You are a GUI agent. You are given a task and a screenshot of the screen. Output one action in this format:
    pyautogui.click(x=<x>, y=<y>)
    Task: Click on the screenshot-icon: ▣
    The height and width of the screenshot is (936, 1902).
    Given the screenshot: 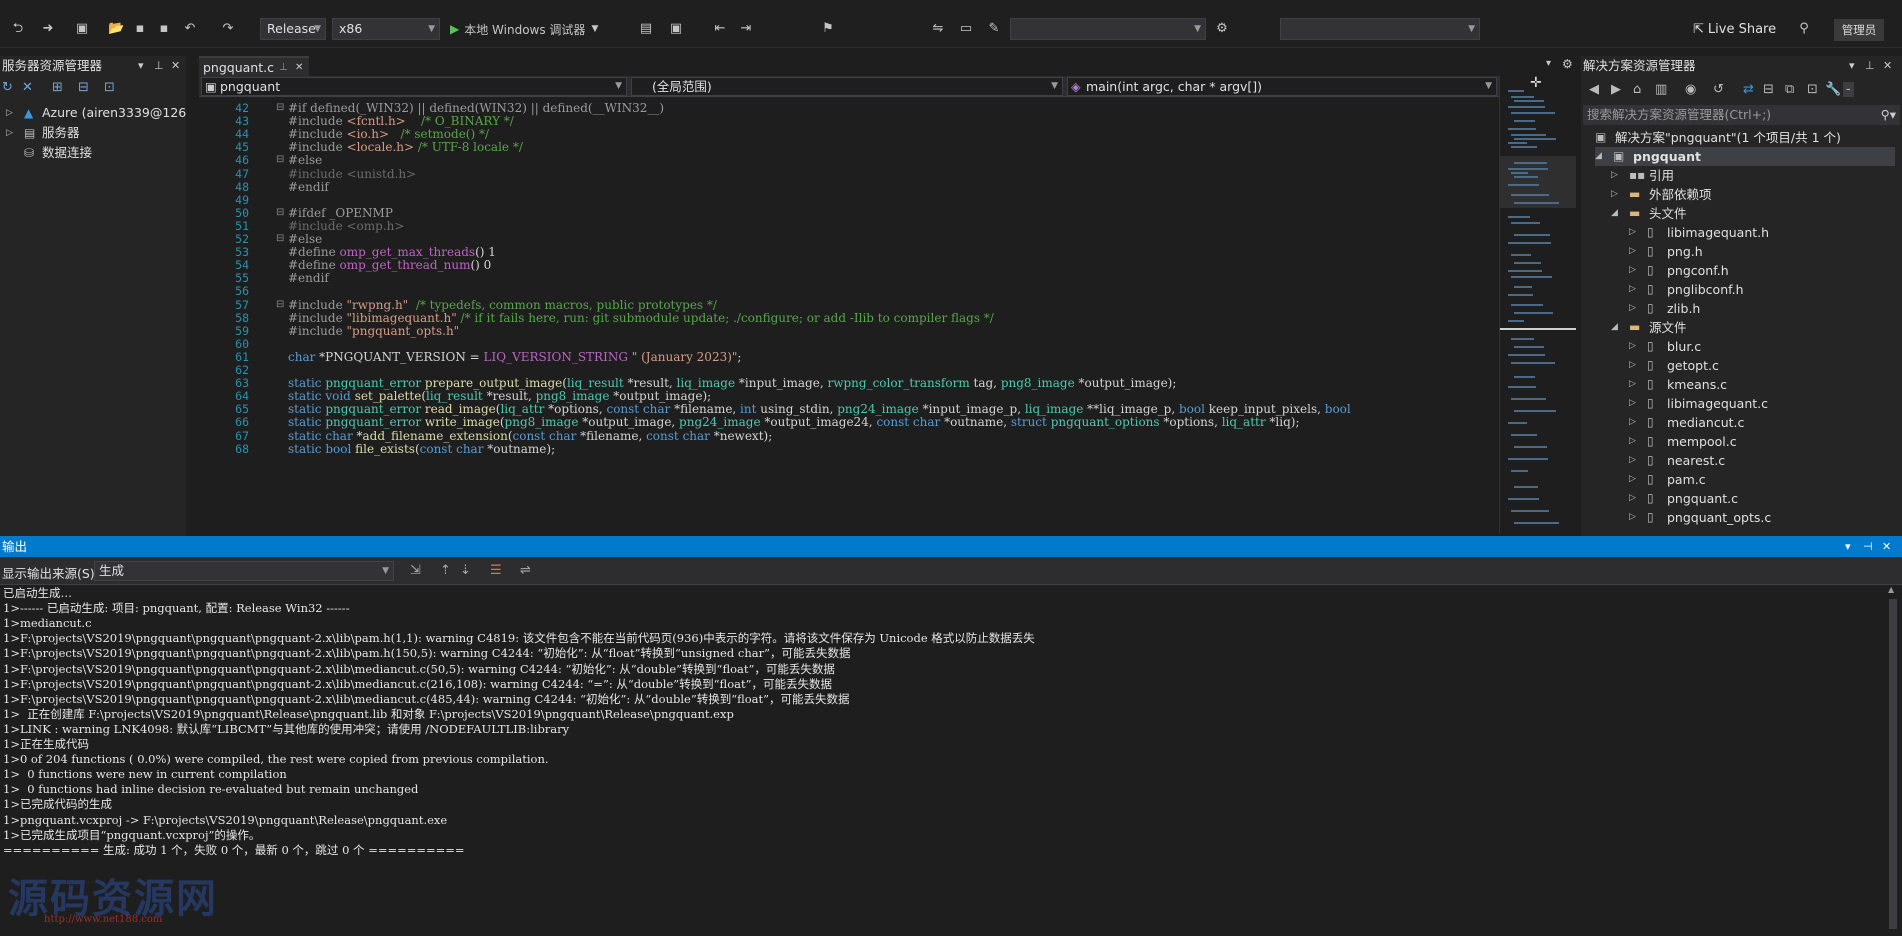 What is the action you would take?
    pyautogui.click(x=676, y=29)
    